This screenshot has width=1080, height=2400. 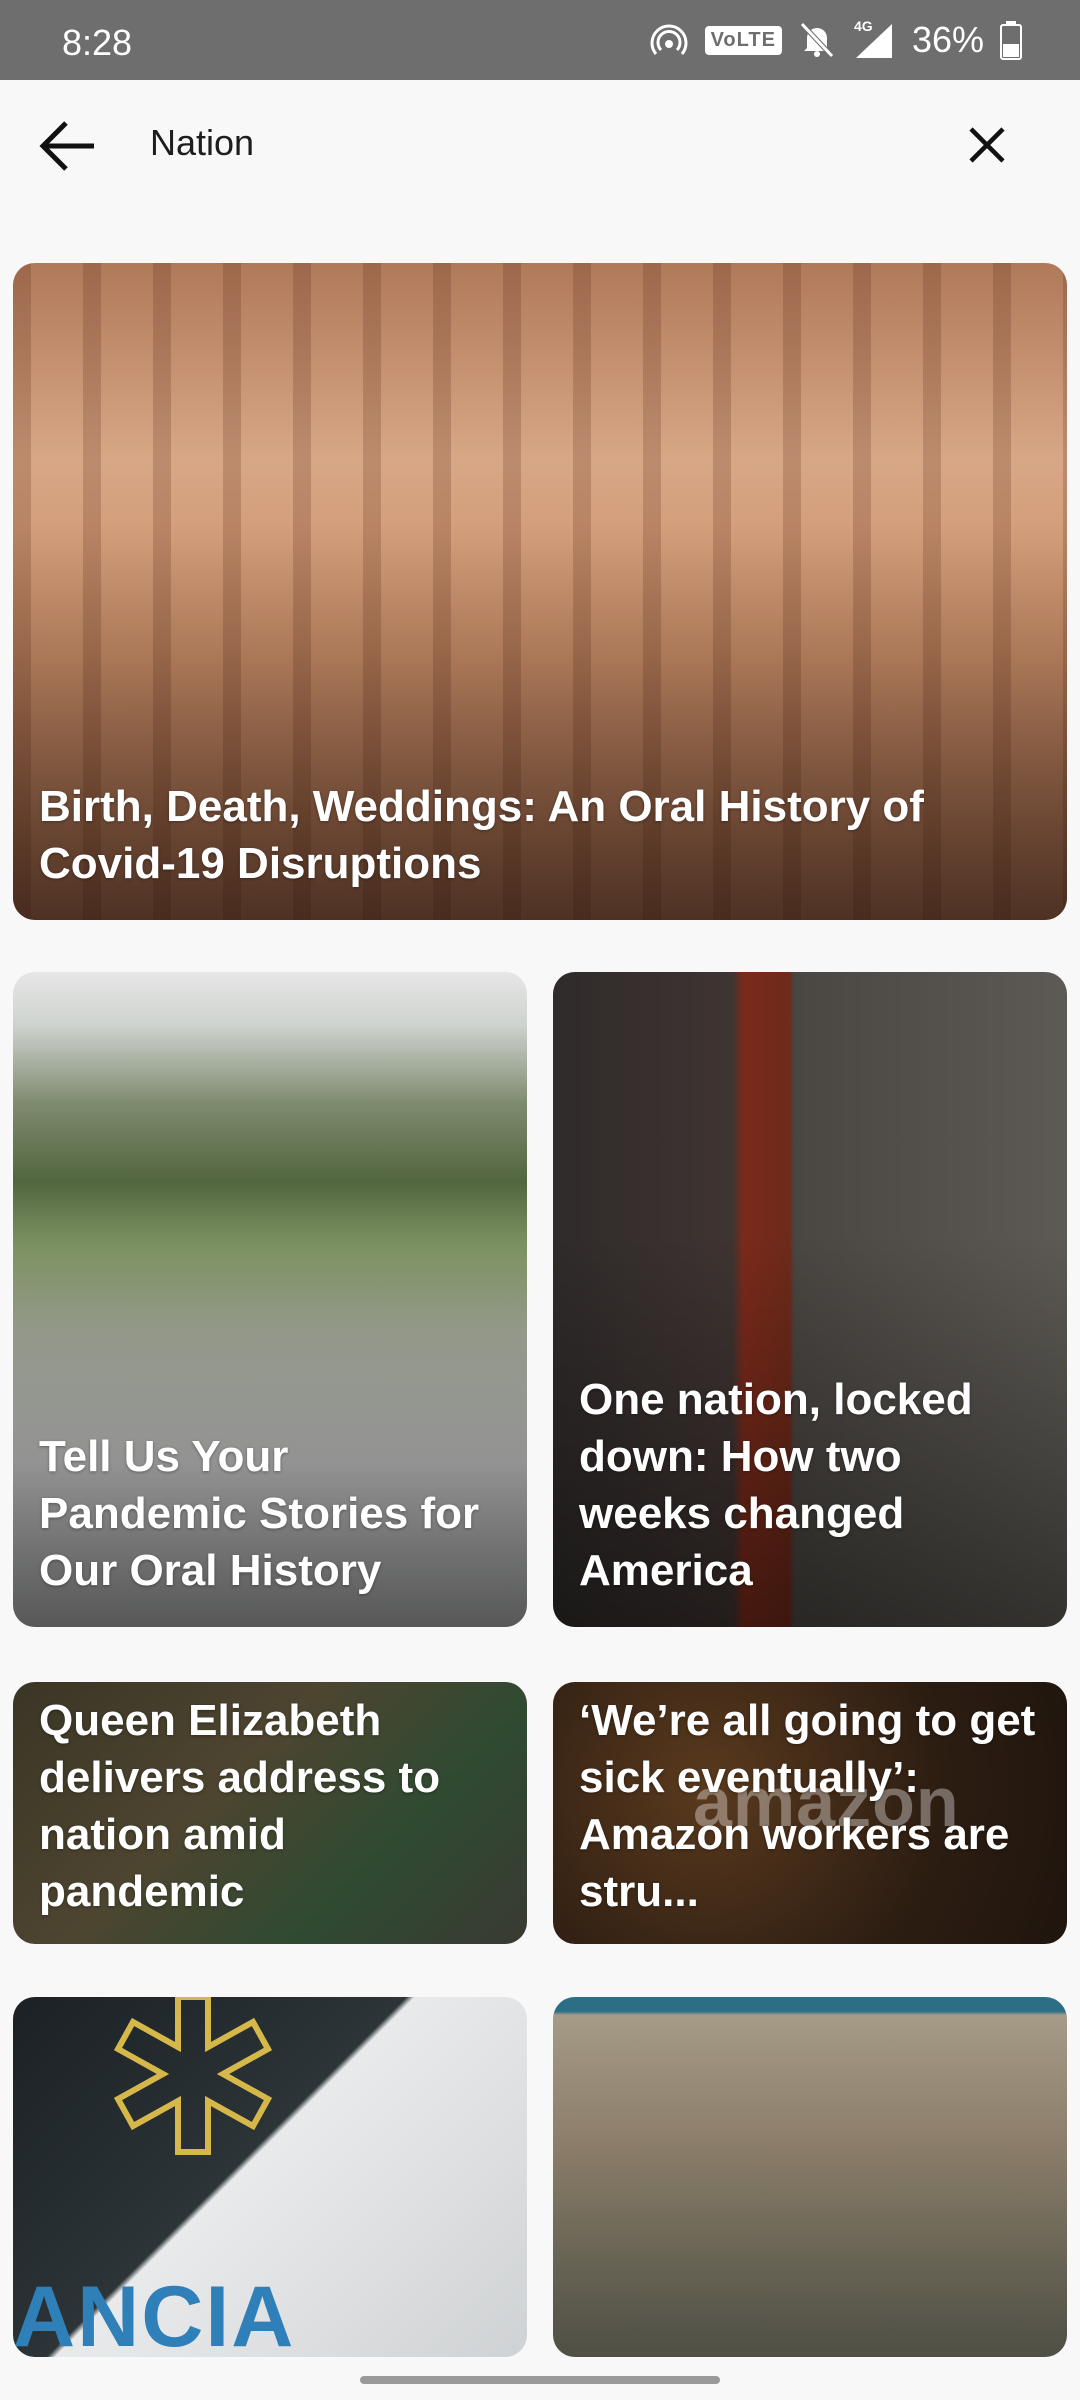 What do you see at coordinates (193, 2076) in the screenshot?
I see `star-of-life-icon` at bounding box center [193, 2076].